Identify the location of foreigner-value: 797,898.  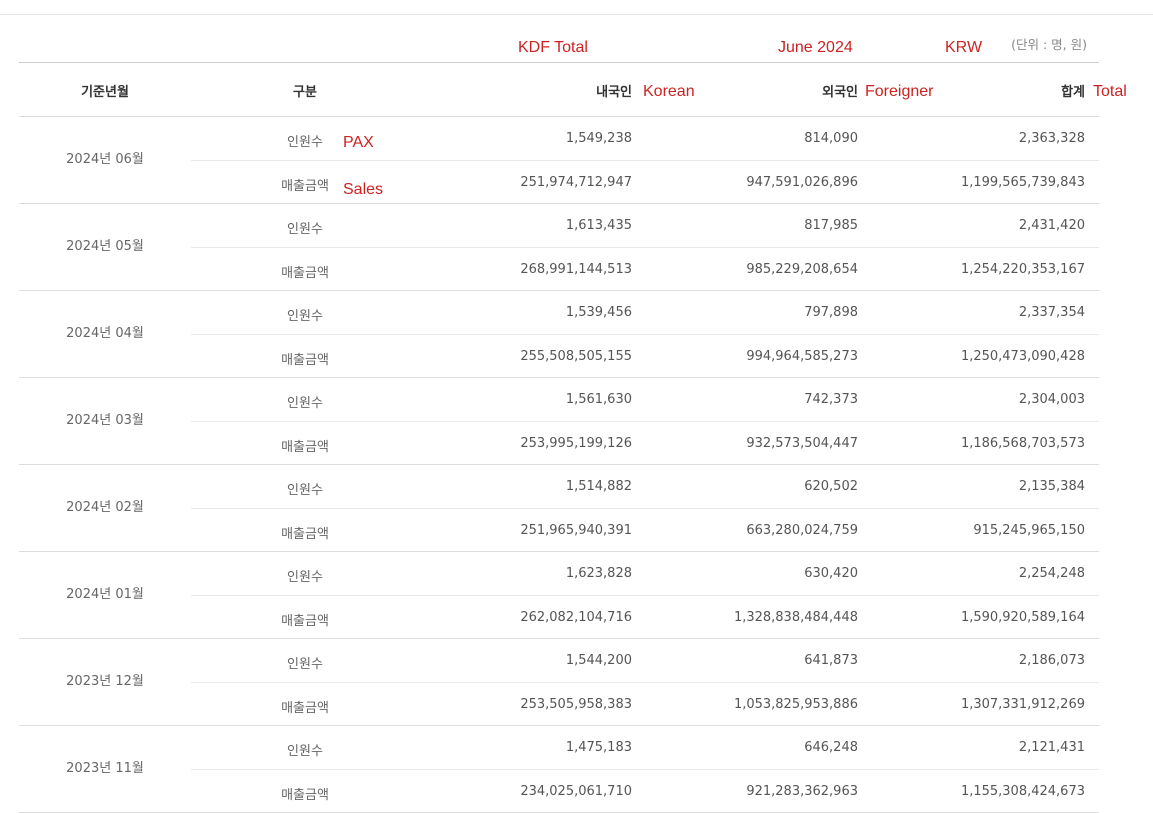
(831, 312).